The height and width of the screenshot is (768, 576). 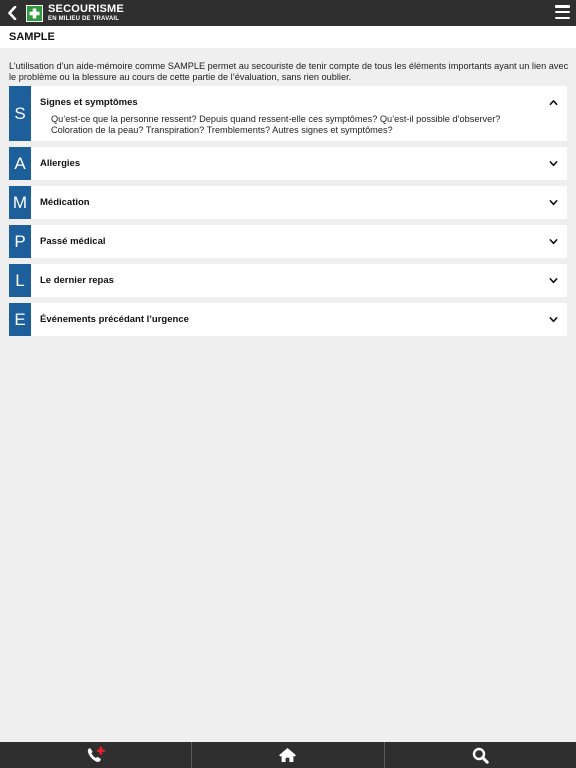 What do you see at coordinates (114, 319) in the screenshot?
I see `accordion-label: Événements précédant l’urgence` at bounding box center [114, 319].